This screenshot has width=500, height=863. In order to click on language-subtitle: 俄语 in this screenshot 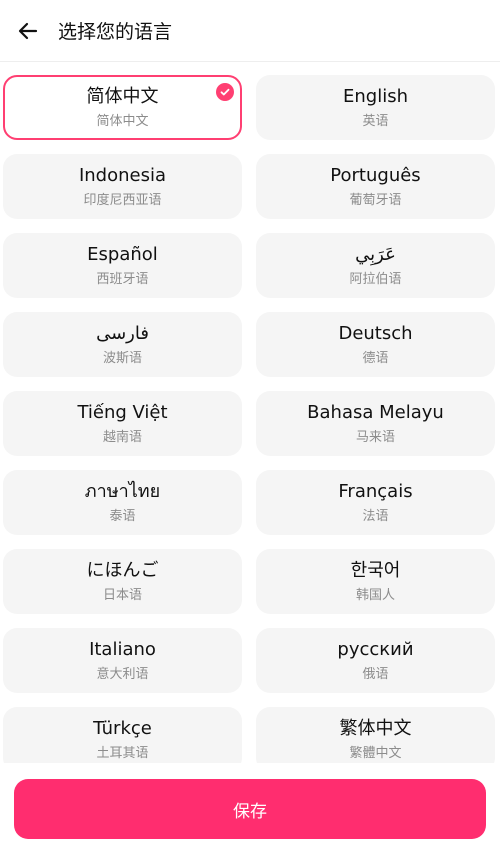, I will do `click(375, 674)`.